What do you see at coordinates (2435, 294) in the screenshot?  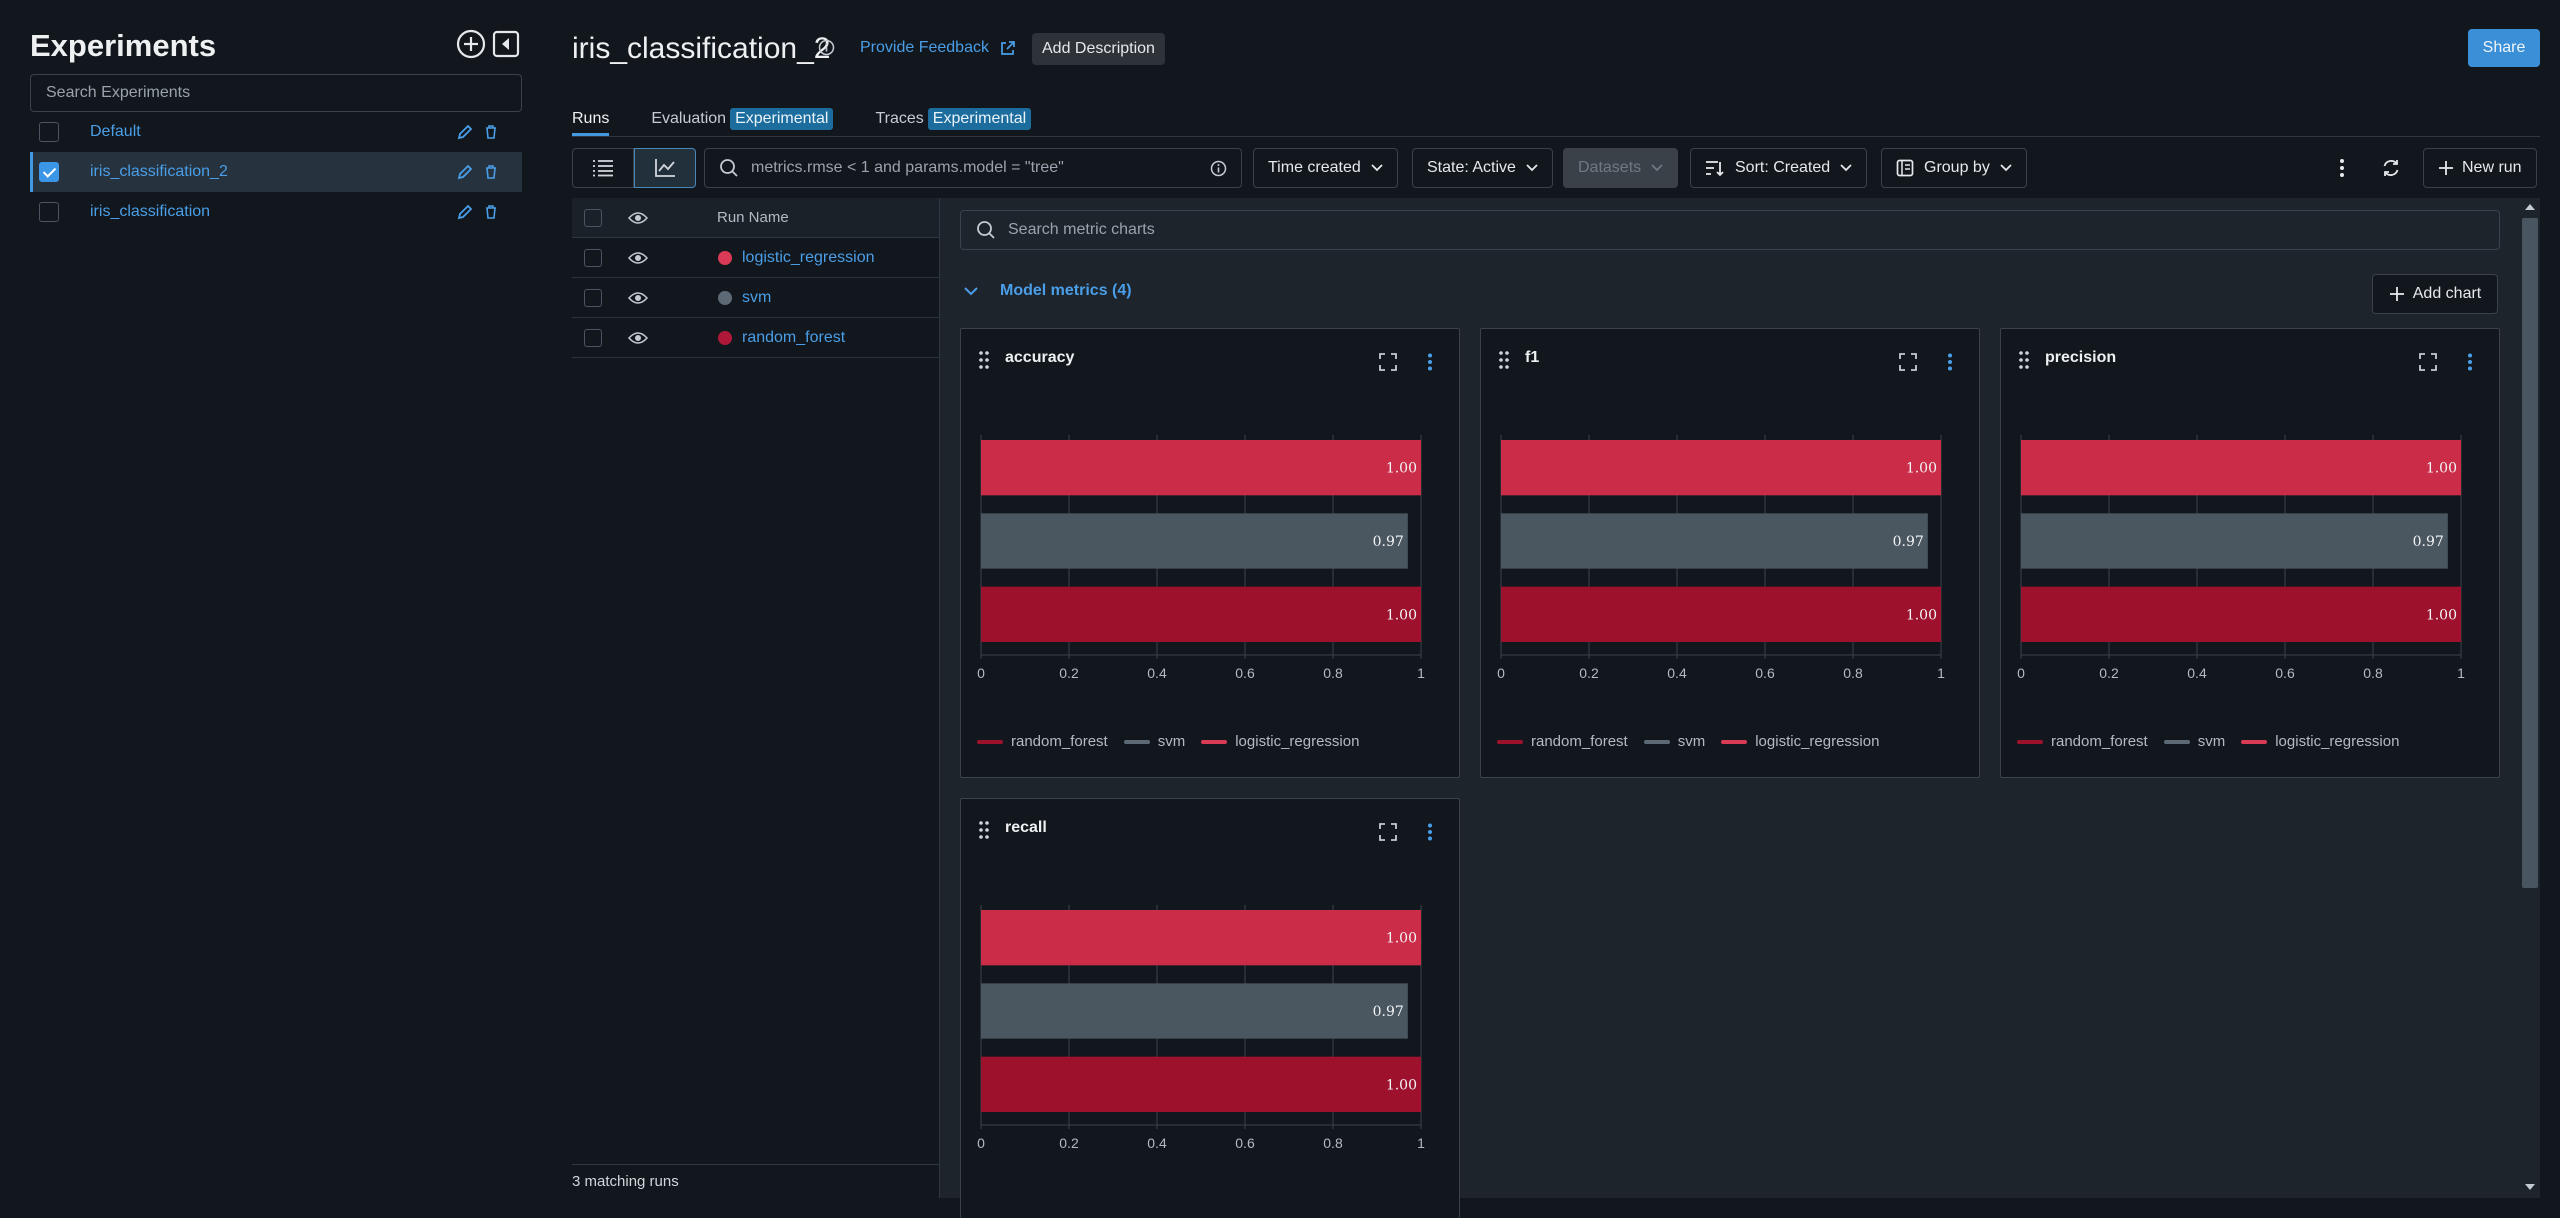 I see `add-chart-button: Add chart` at bounding box center [2435, 294].